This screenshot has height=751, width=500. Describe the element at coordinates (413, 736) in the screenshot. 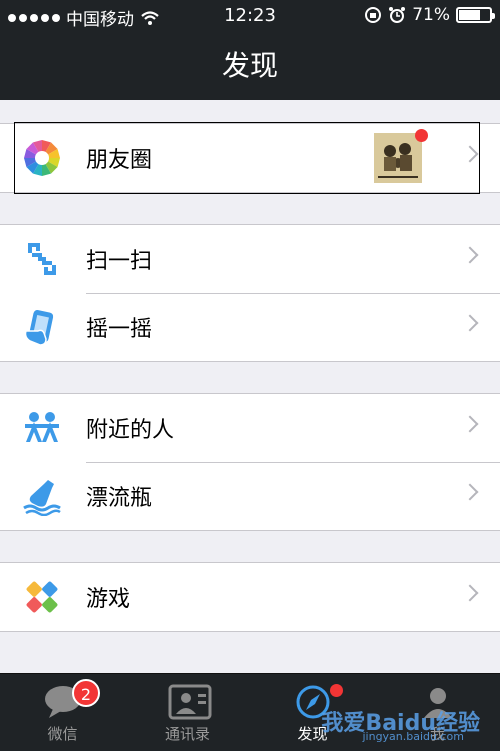

I see `watermark-url: jingyan.baidu.com` at that location.